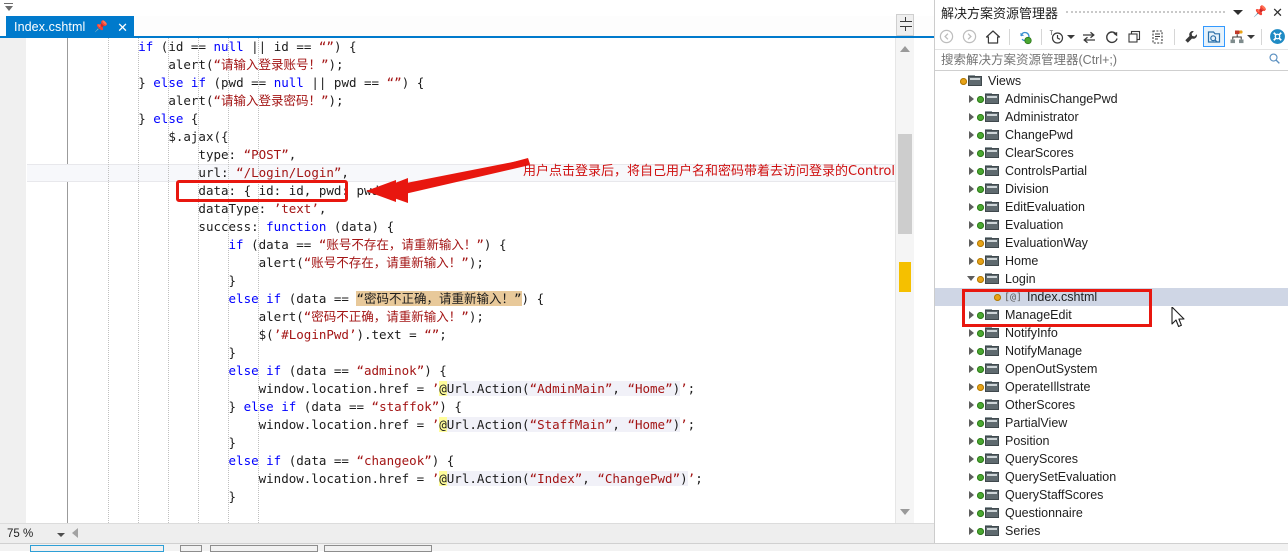 Image resolution: width=1288 pixels, height=552 pixels. What do you see at coordinates (905, 512) in the screenshot?
I see `scroll-down-arrow-icon` at bounding box center [905, 512].